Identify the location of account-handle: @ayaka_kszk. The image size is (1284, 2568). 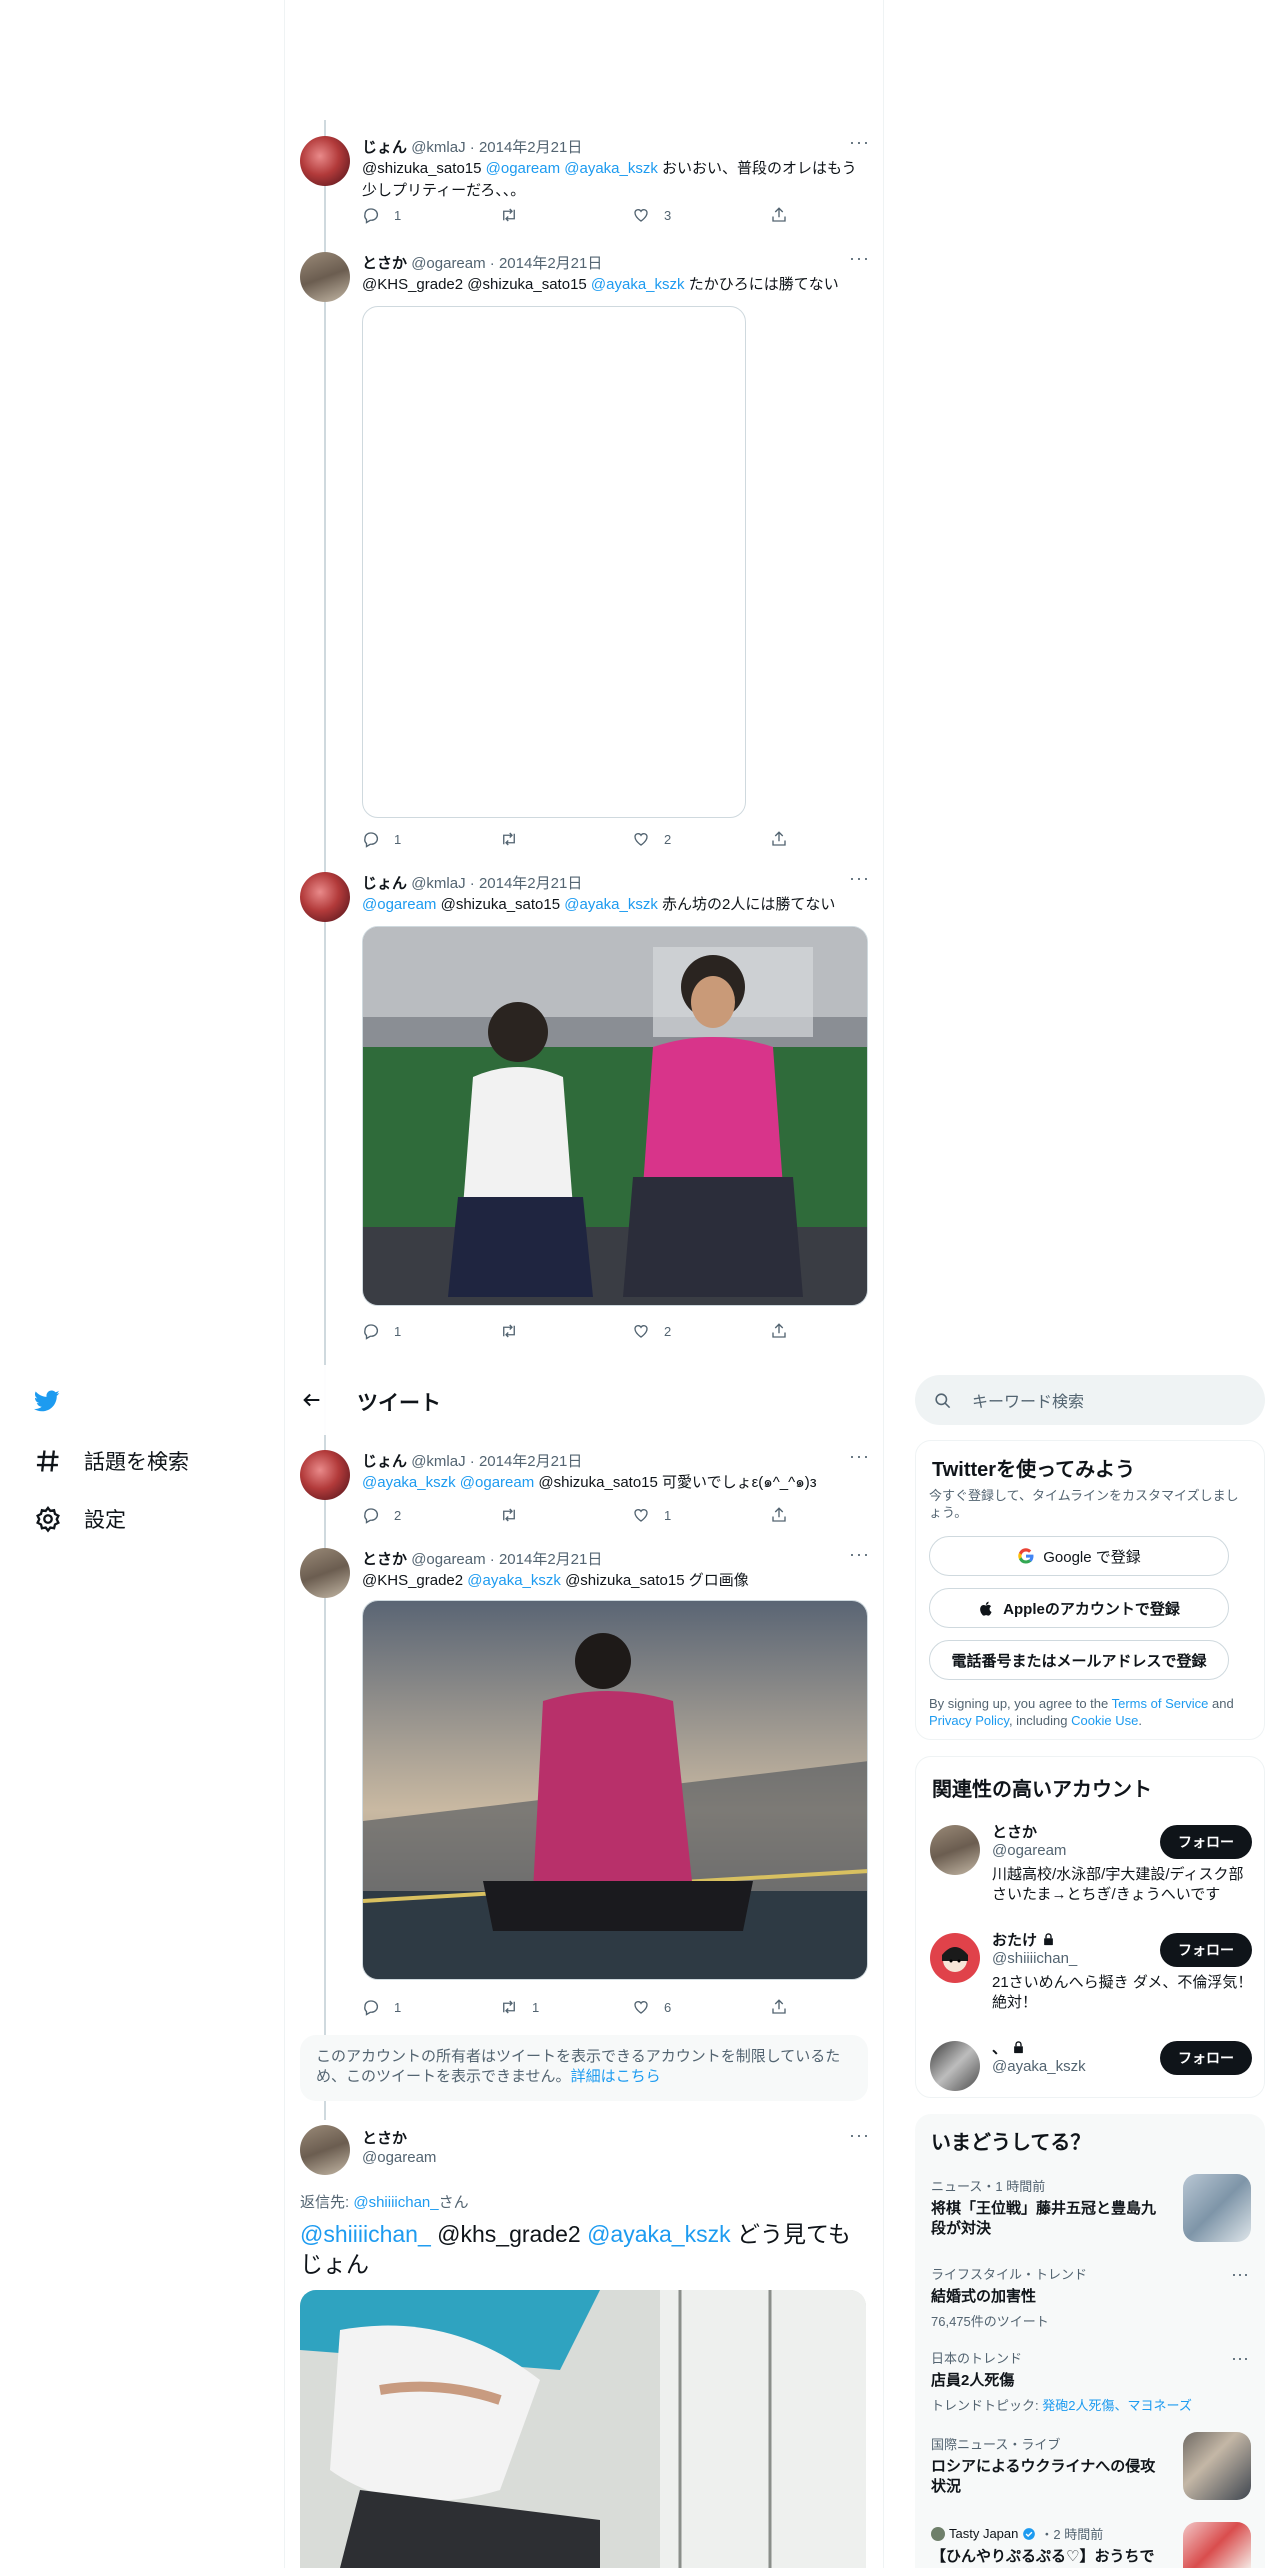
(1039, 2066).